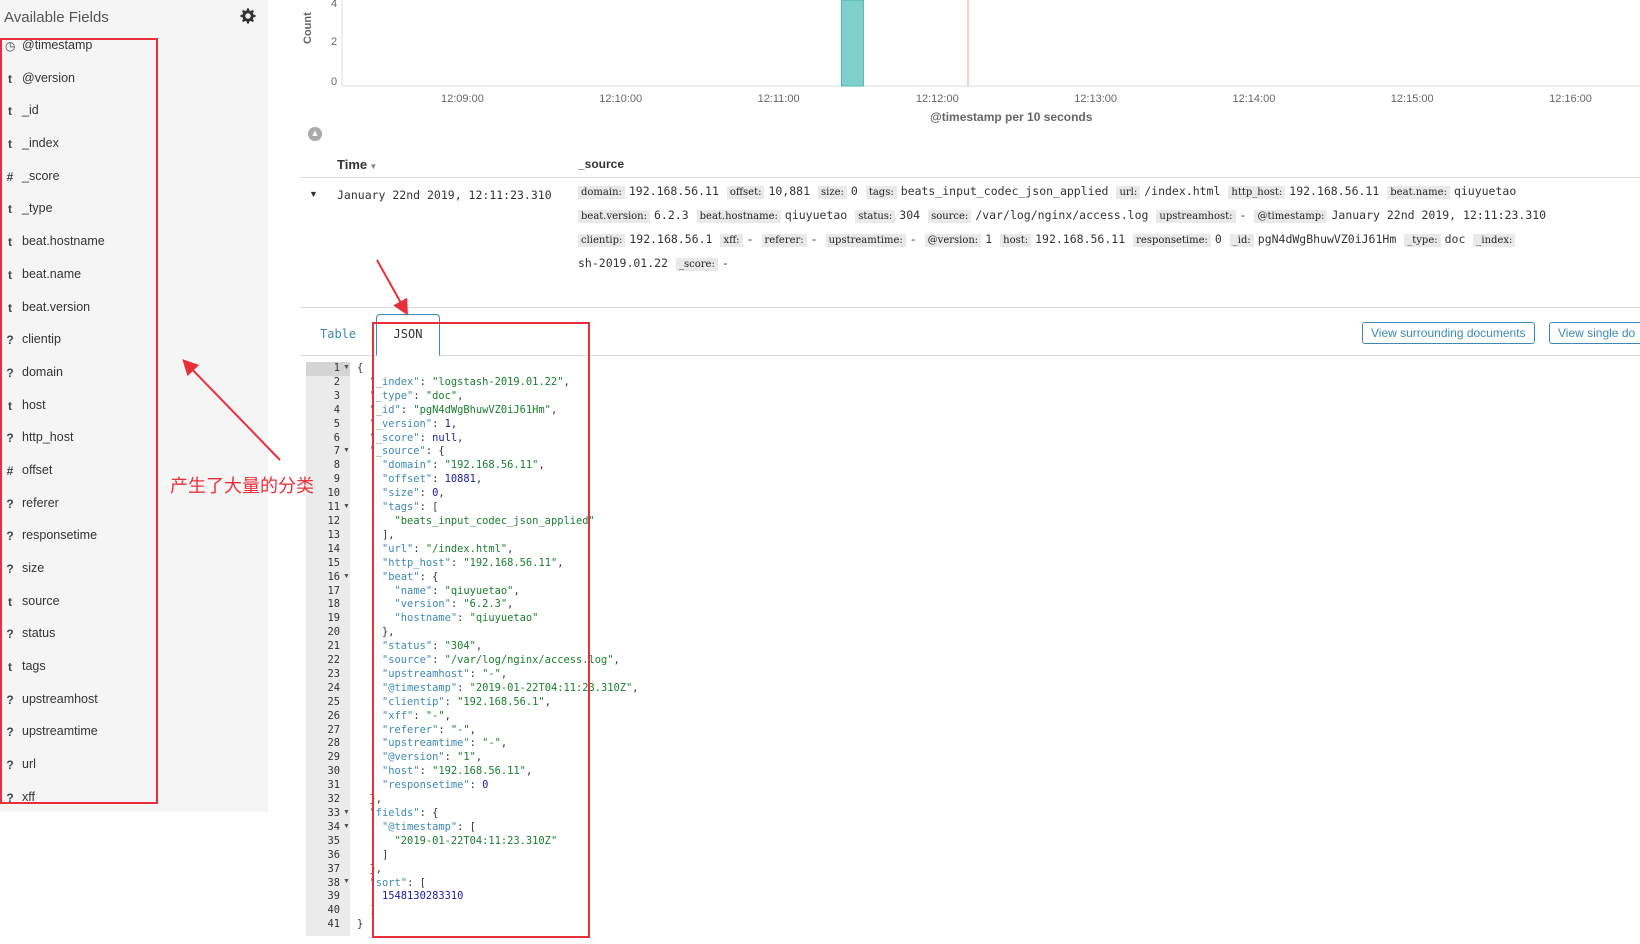  I want to click on sidebar-field-id: t _id, so click(134, 112).